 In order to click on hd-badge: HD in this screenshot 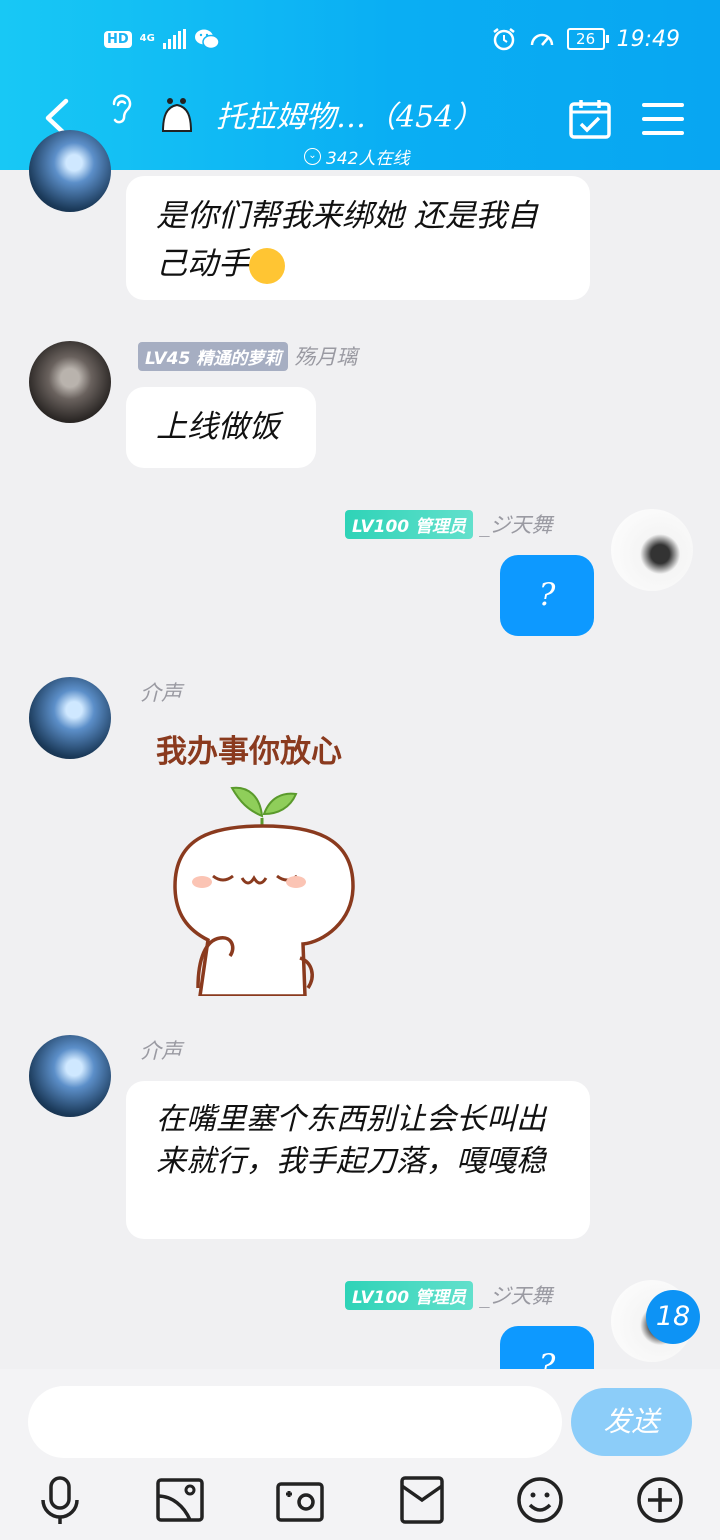, I will do `click(118, 39)`.